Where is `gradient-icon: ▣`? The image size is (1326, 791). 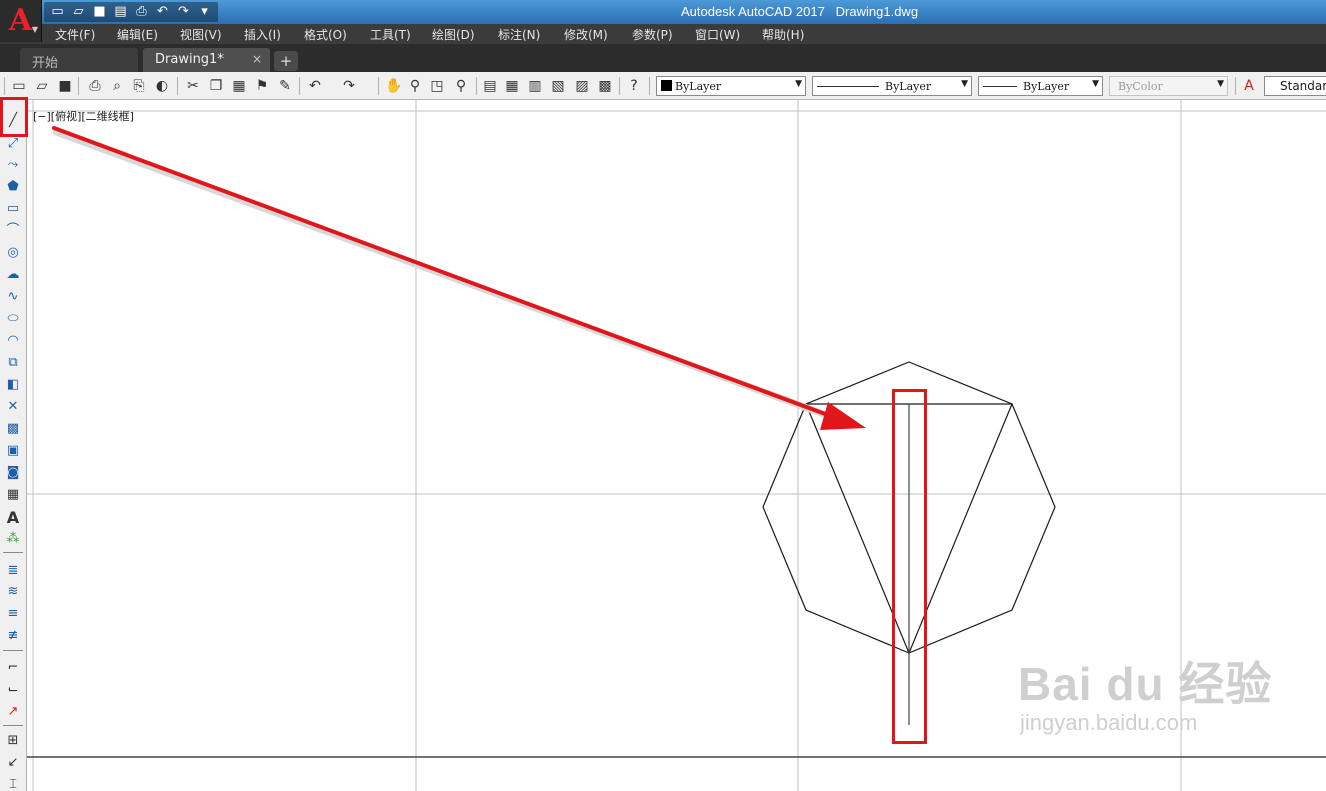
gradient-icon: ▣ is located at coordinates (13, 451).